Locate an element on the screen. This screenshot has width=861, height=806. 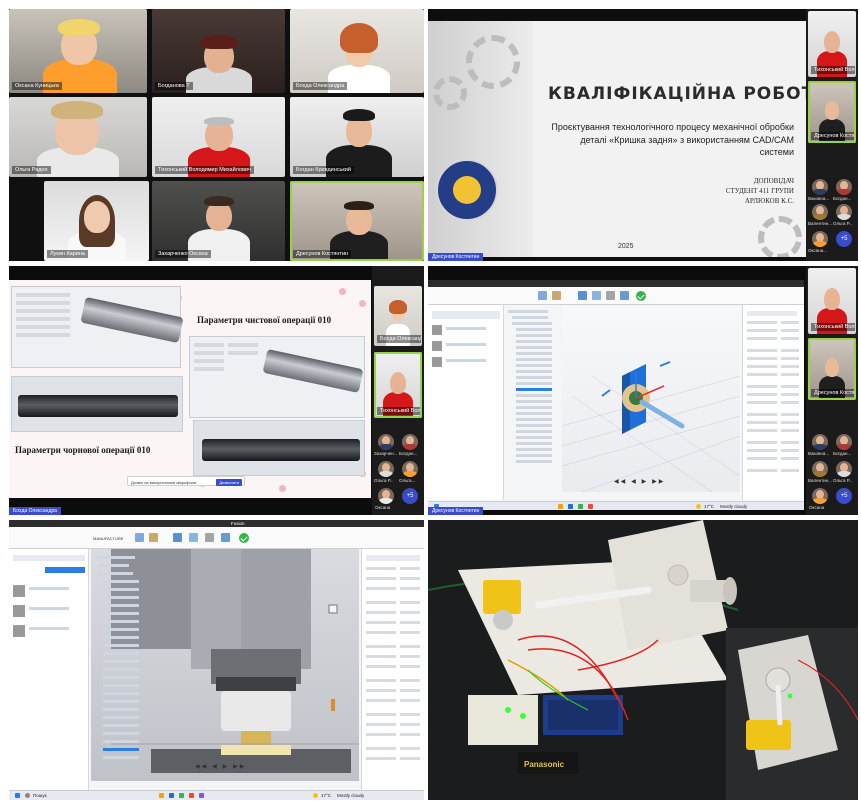
cad-application-window: ◀◀ ◀ ▶ ▶▶ 17°C Mostly cloudy is located at coordinates (616, 395).